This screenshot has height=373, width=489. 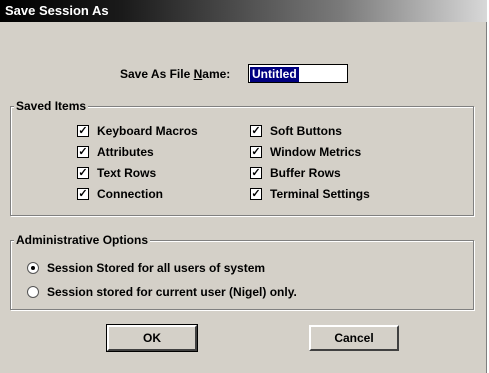 What do you see at coordinates (243, 11) in the screenshot?
I see `title-bar: Save Session As` at bounding box center [243, 11].